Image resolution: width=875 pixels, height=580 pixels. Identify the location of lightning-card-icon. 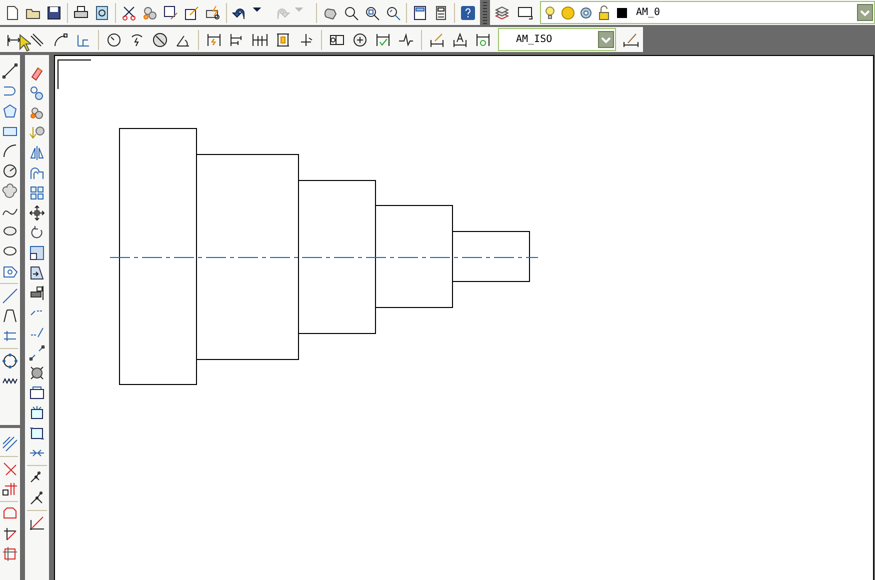
(213, 12).